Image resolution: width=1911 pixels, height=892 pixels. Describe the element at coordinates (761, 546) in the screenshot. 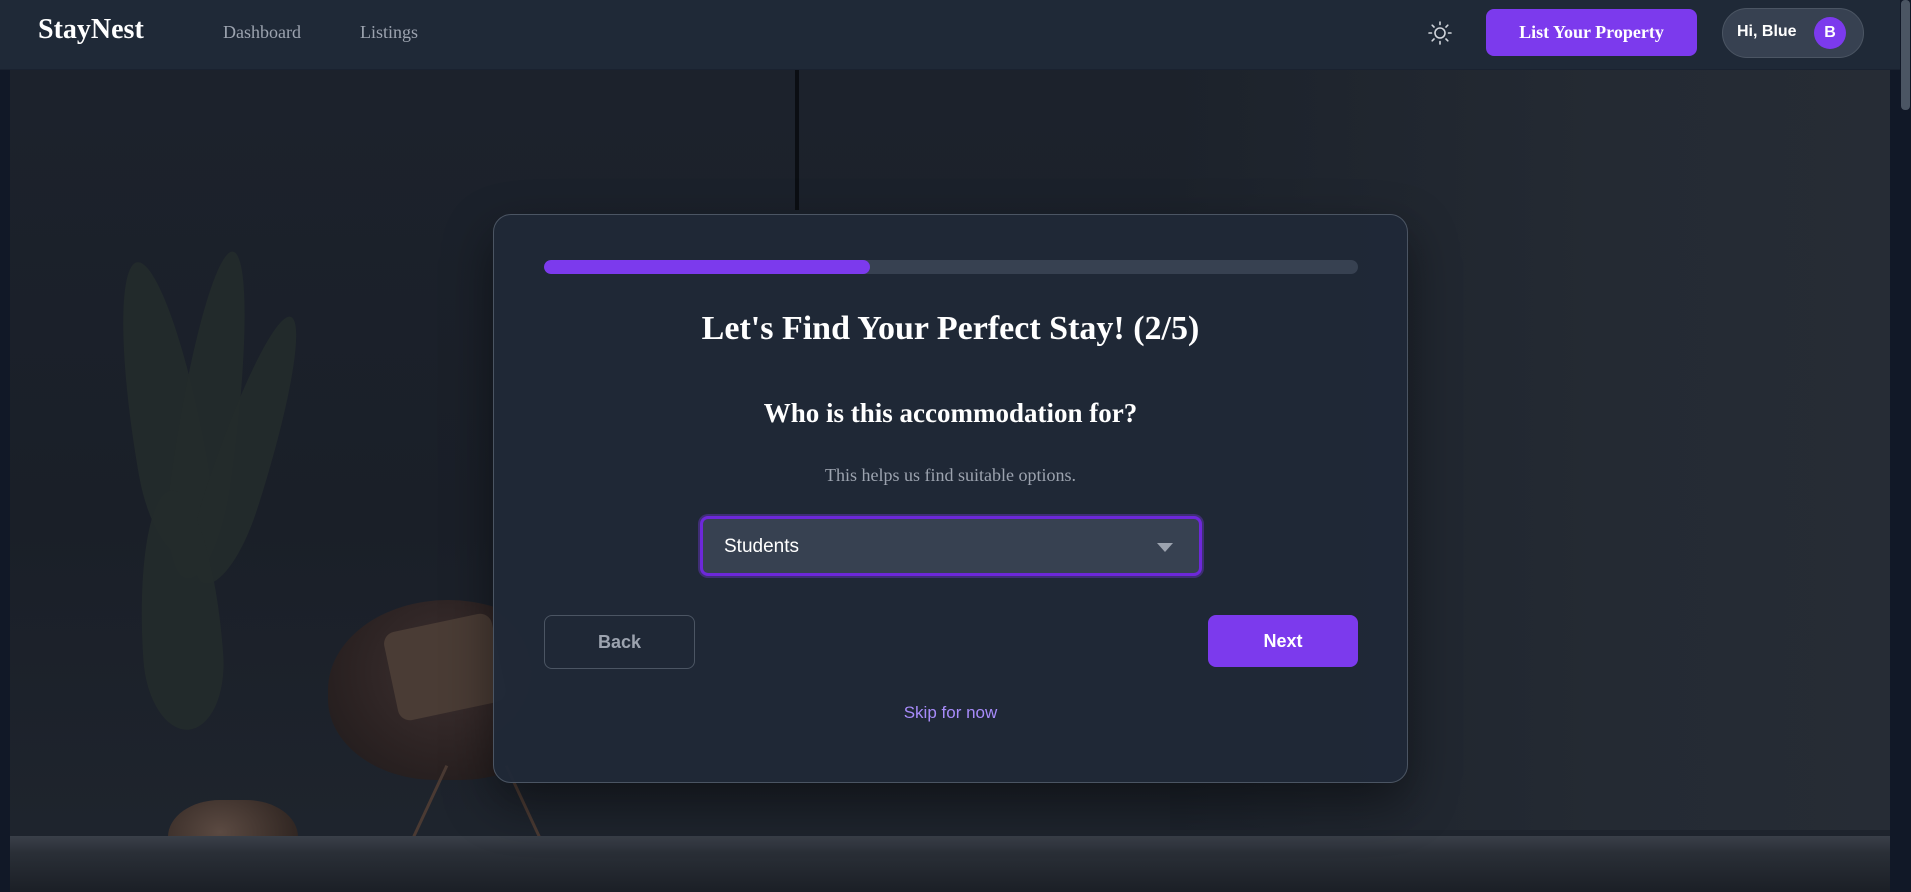

I see `audience-select-value: Students` at that location.